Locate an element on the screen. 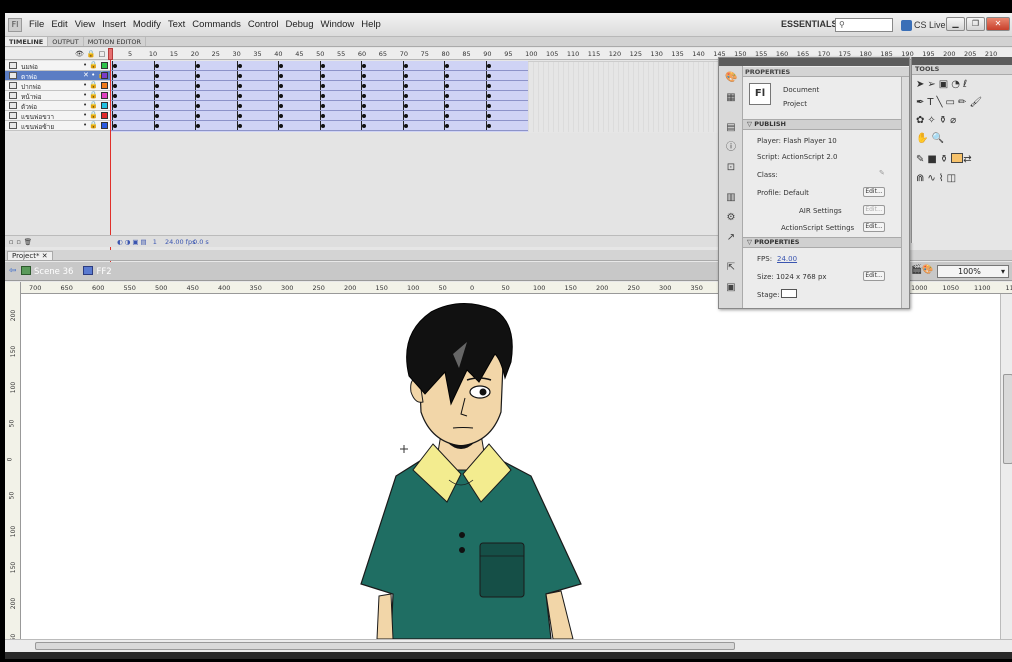 The width and height of the screenshot is (1012, 662). horizontal-scroll-thumb is located at coordinates (385, 646).